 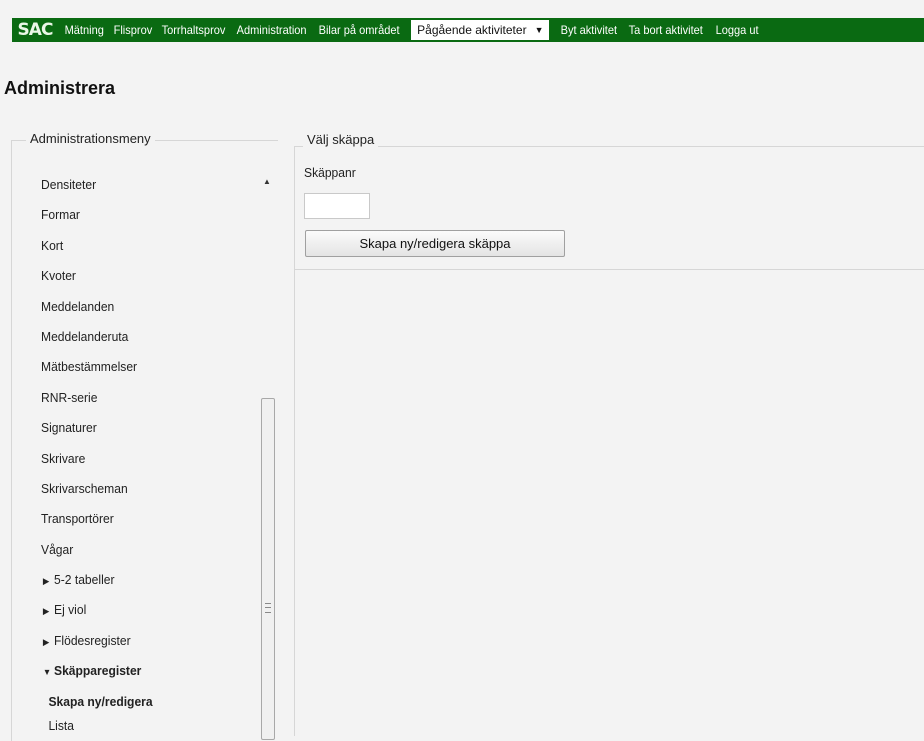 What do you see at coordinates (539, 30) in the screenshot?
I see `chevron-down-icon: ▼` at bounding box center [539, 30].